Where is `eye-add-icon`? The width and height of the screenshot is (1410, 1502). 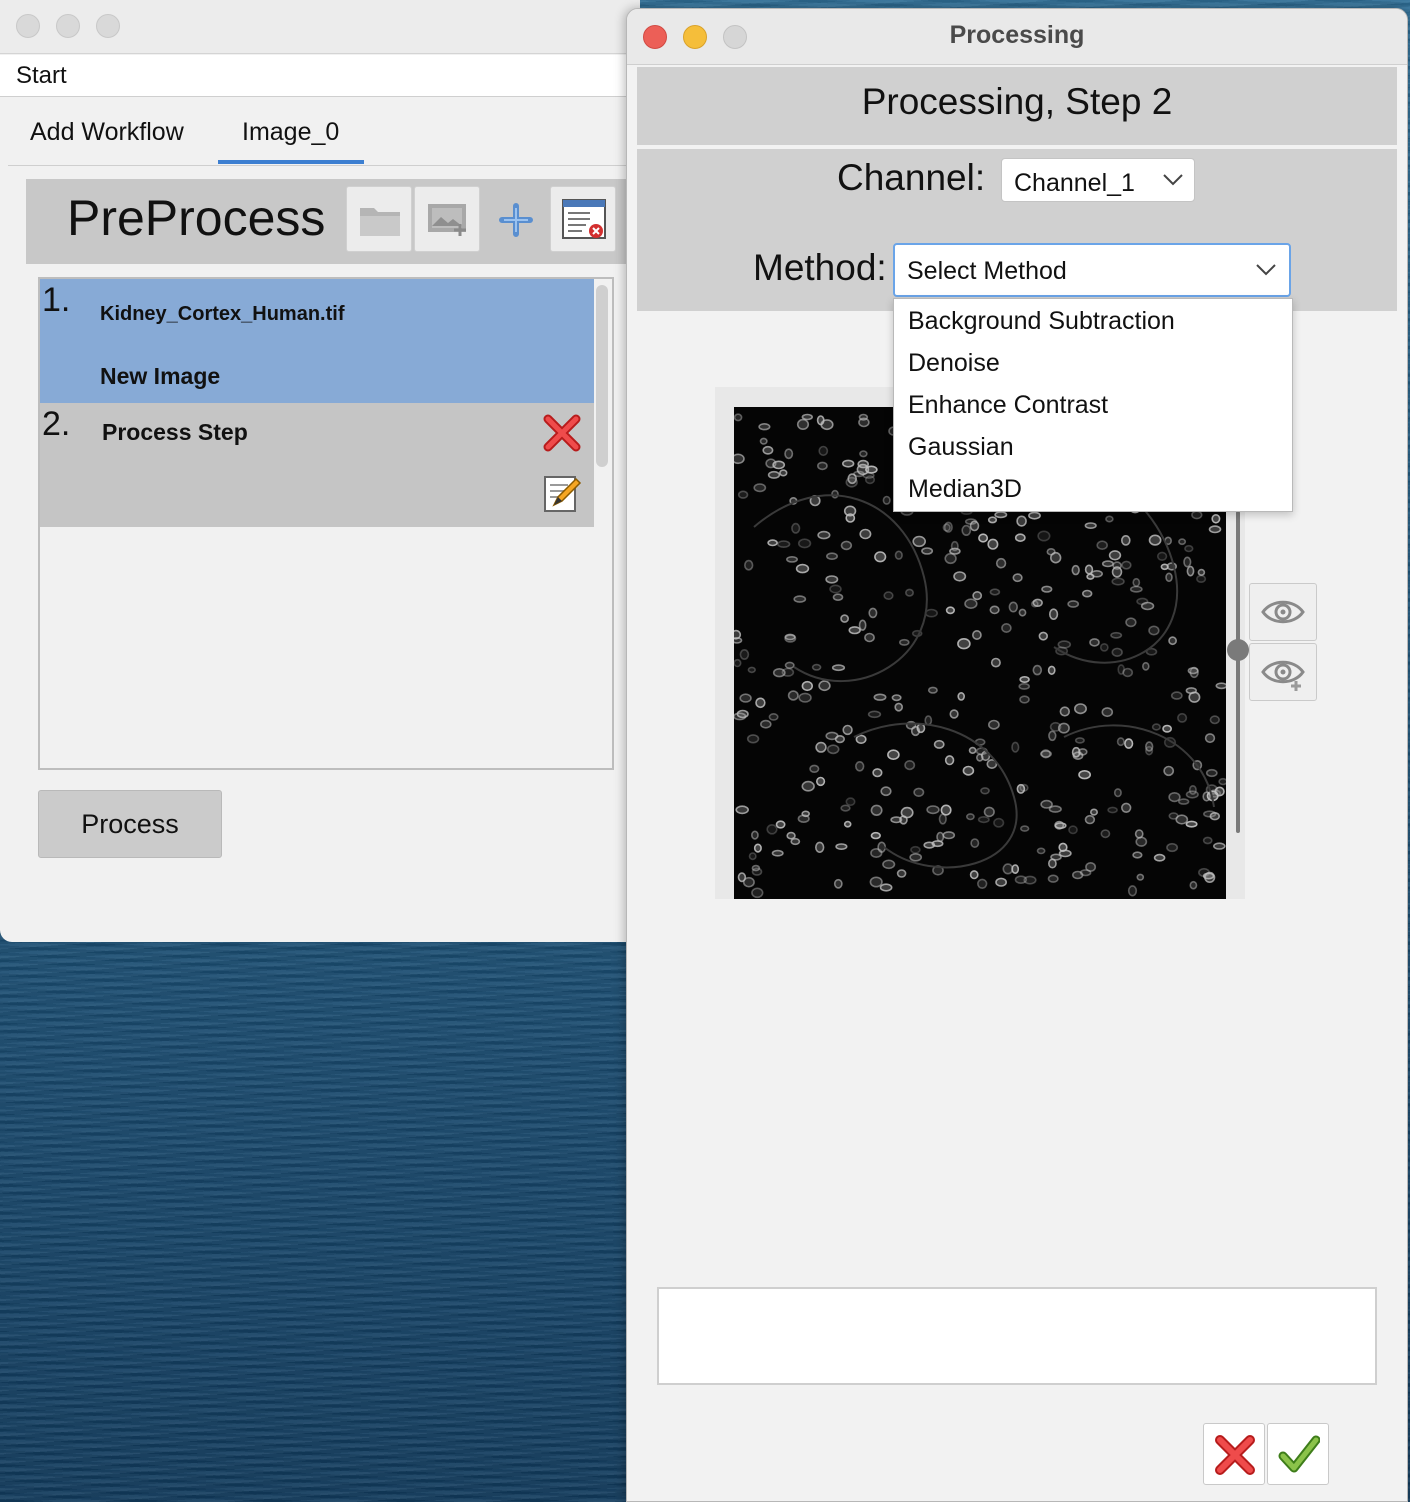
eye-add-icon is located at coordinates (1283, 675).